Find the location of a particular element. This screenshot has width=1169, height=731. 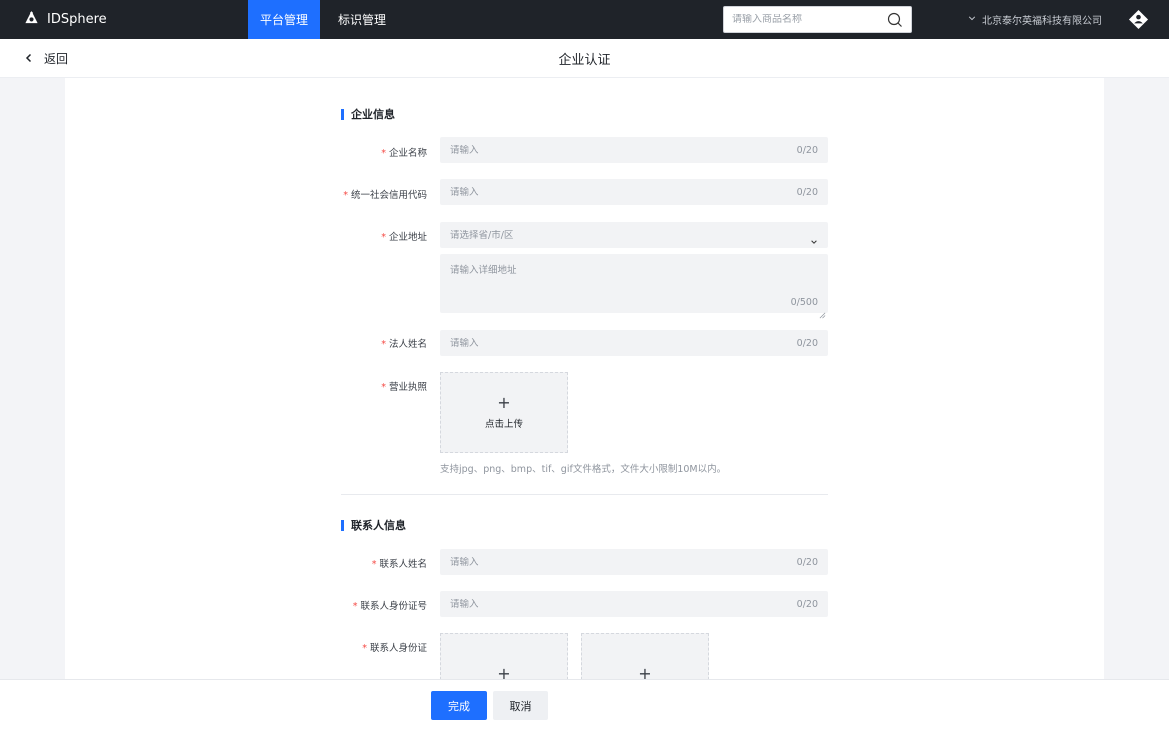

label-contact-id-card: * 联系人身份证 is located at coordinates (394, 648).